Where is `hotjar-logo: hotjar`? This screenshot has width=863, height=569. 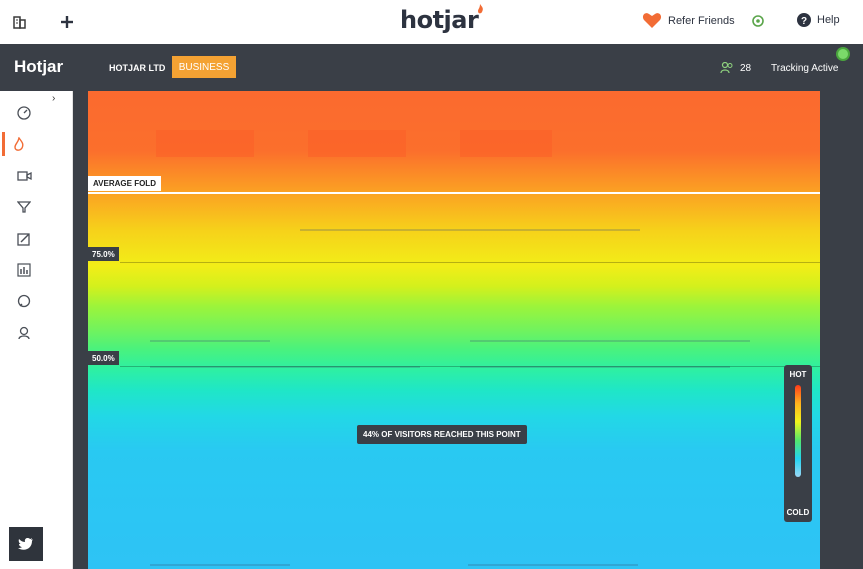
hotjar-logo: hotjar is located at coordinates (442, 19).